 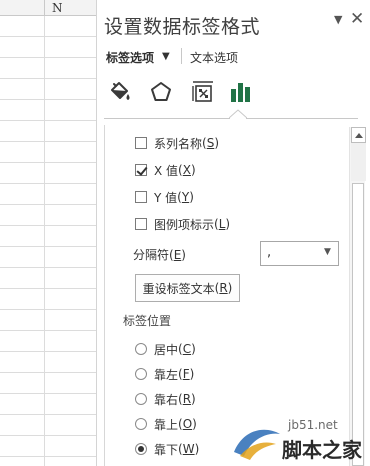 What do you see at coordinates (151, 255) in the screenshot?
I see `separator-text: 分隔符` at bounding box center [151, 255].